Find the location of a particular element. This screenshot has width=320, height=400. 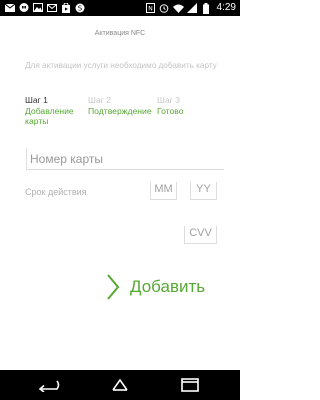

nfc-icon: N is located at coordinates (150, 8).